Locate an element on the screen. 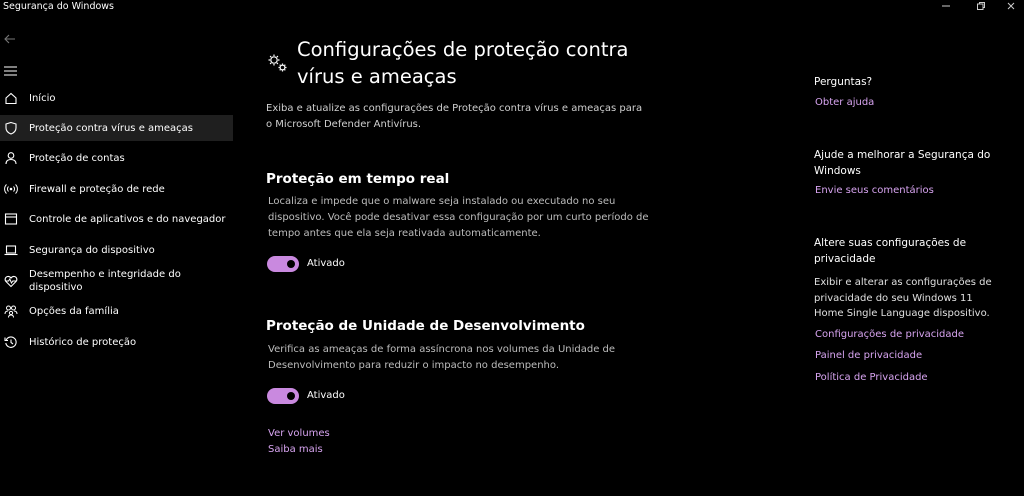 The image size is (1024, 496). history-icon is located at coordinates (11, 342).